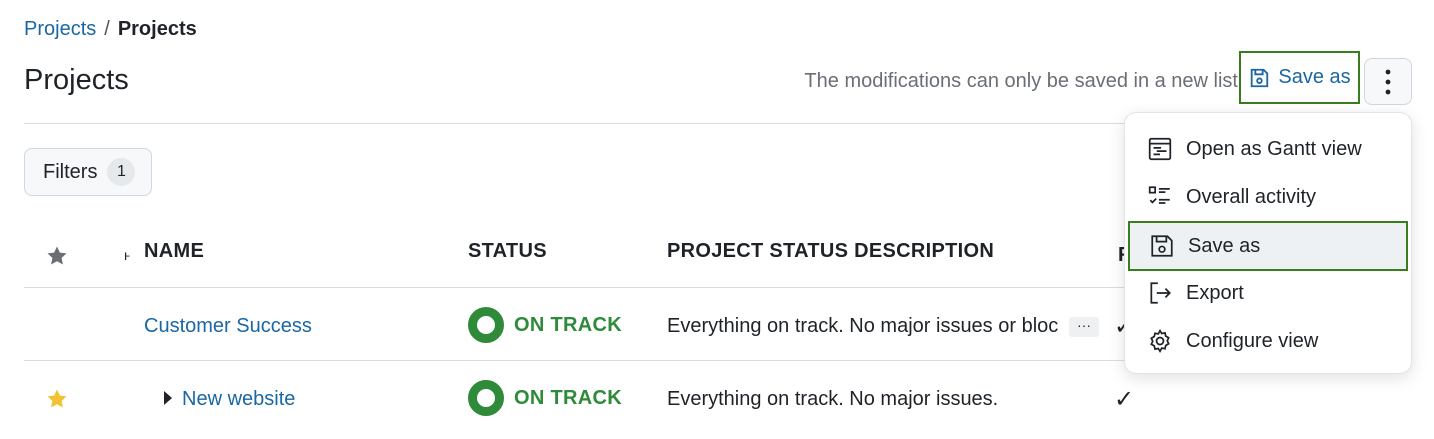  I want to click on check-icon: ✓, so click(1124, 399).